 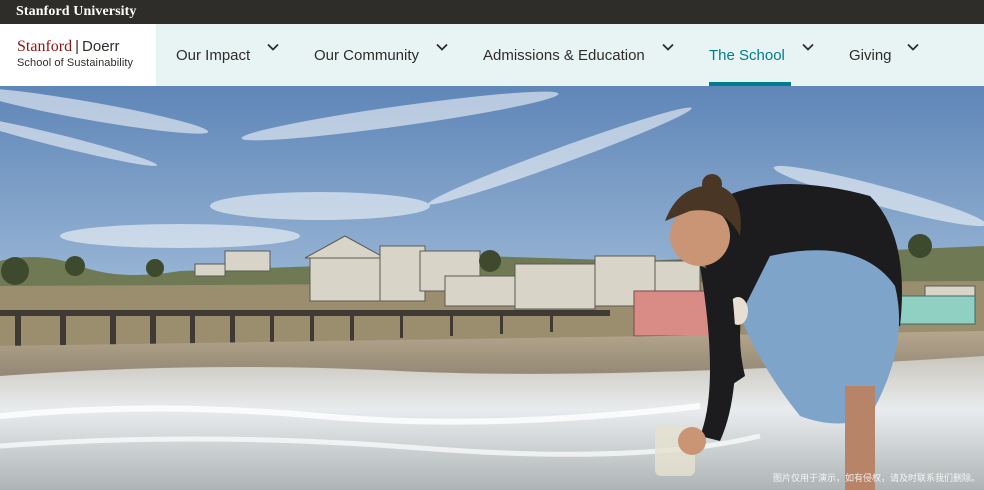 I want to click on nav-item-the-school: The School, so click(x=764, y=55).